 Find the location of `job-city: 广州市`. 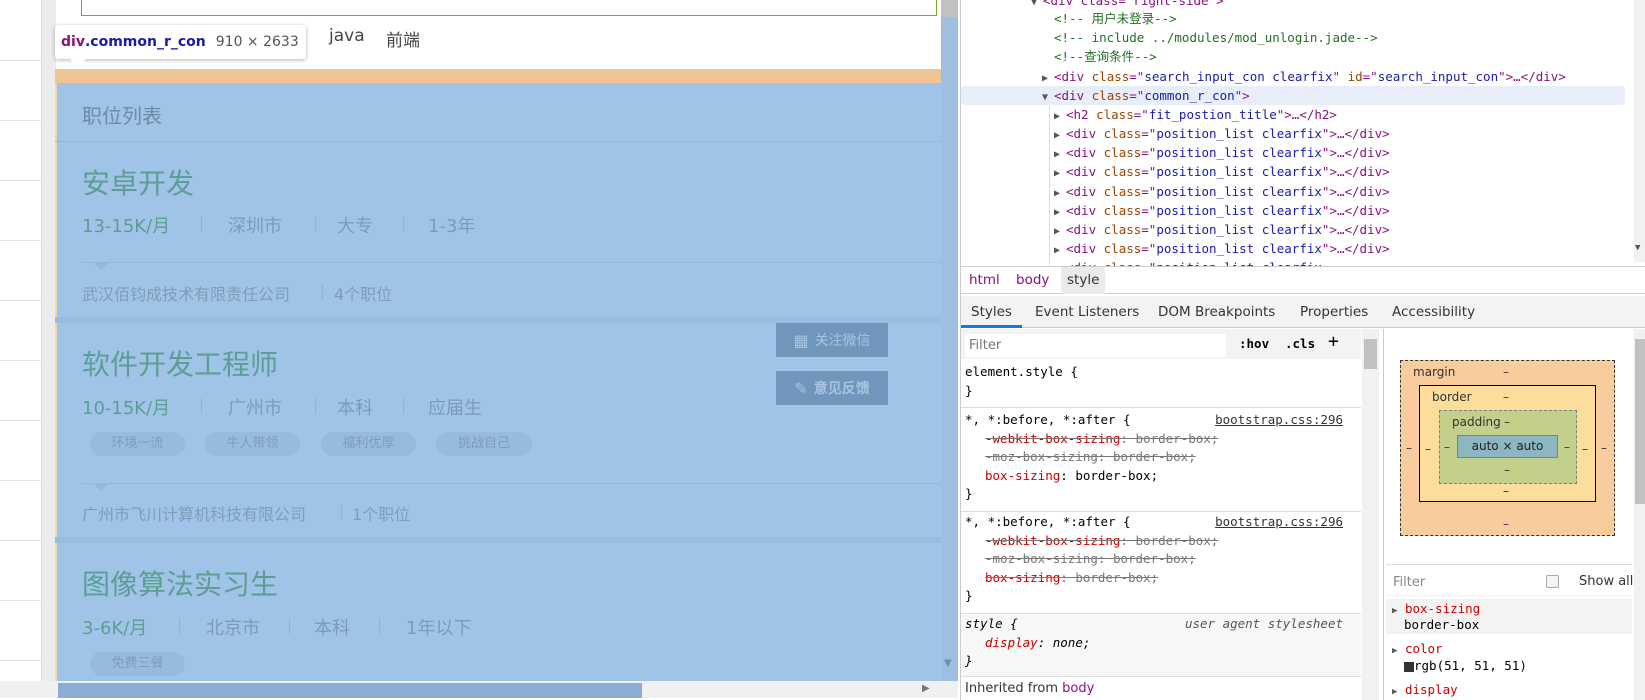

job-city: 广州市 is located at coordinates (255, 408).